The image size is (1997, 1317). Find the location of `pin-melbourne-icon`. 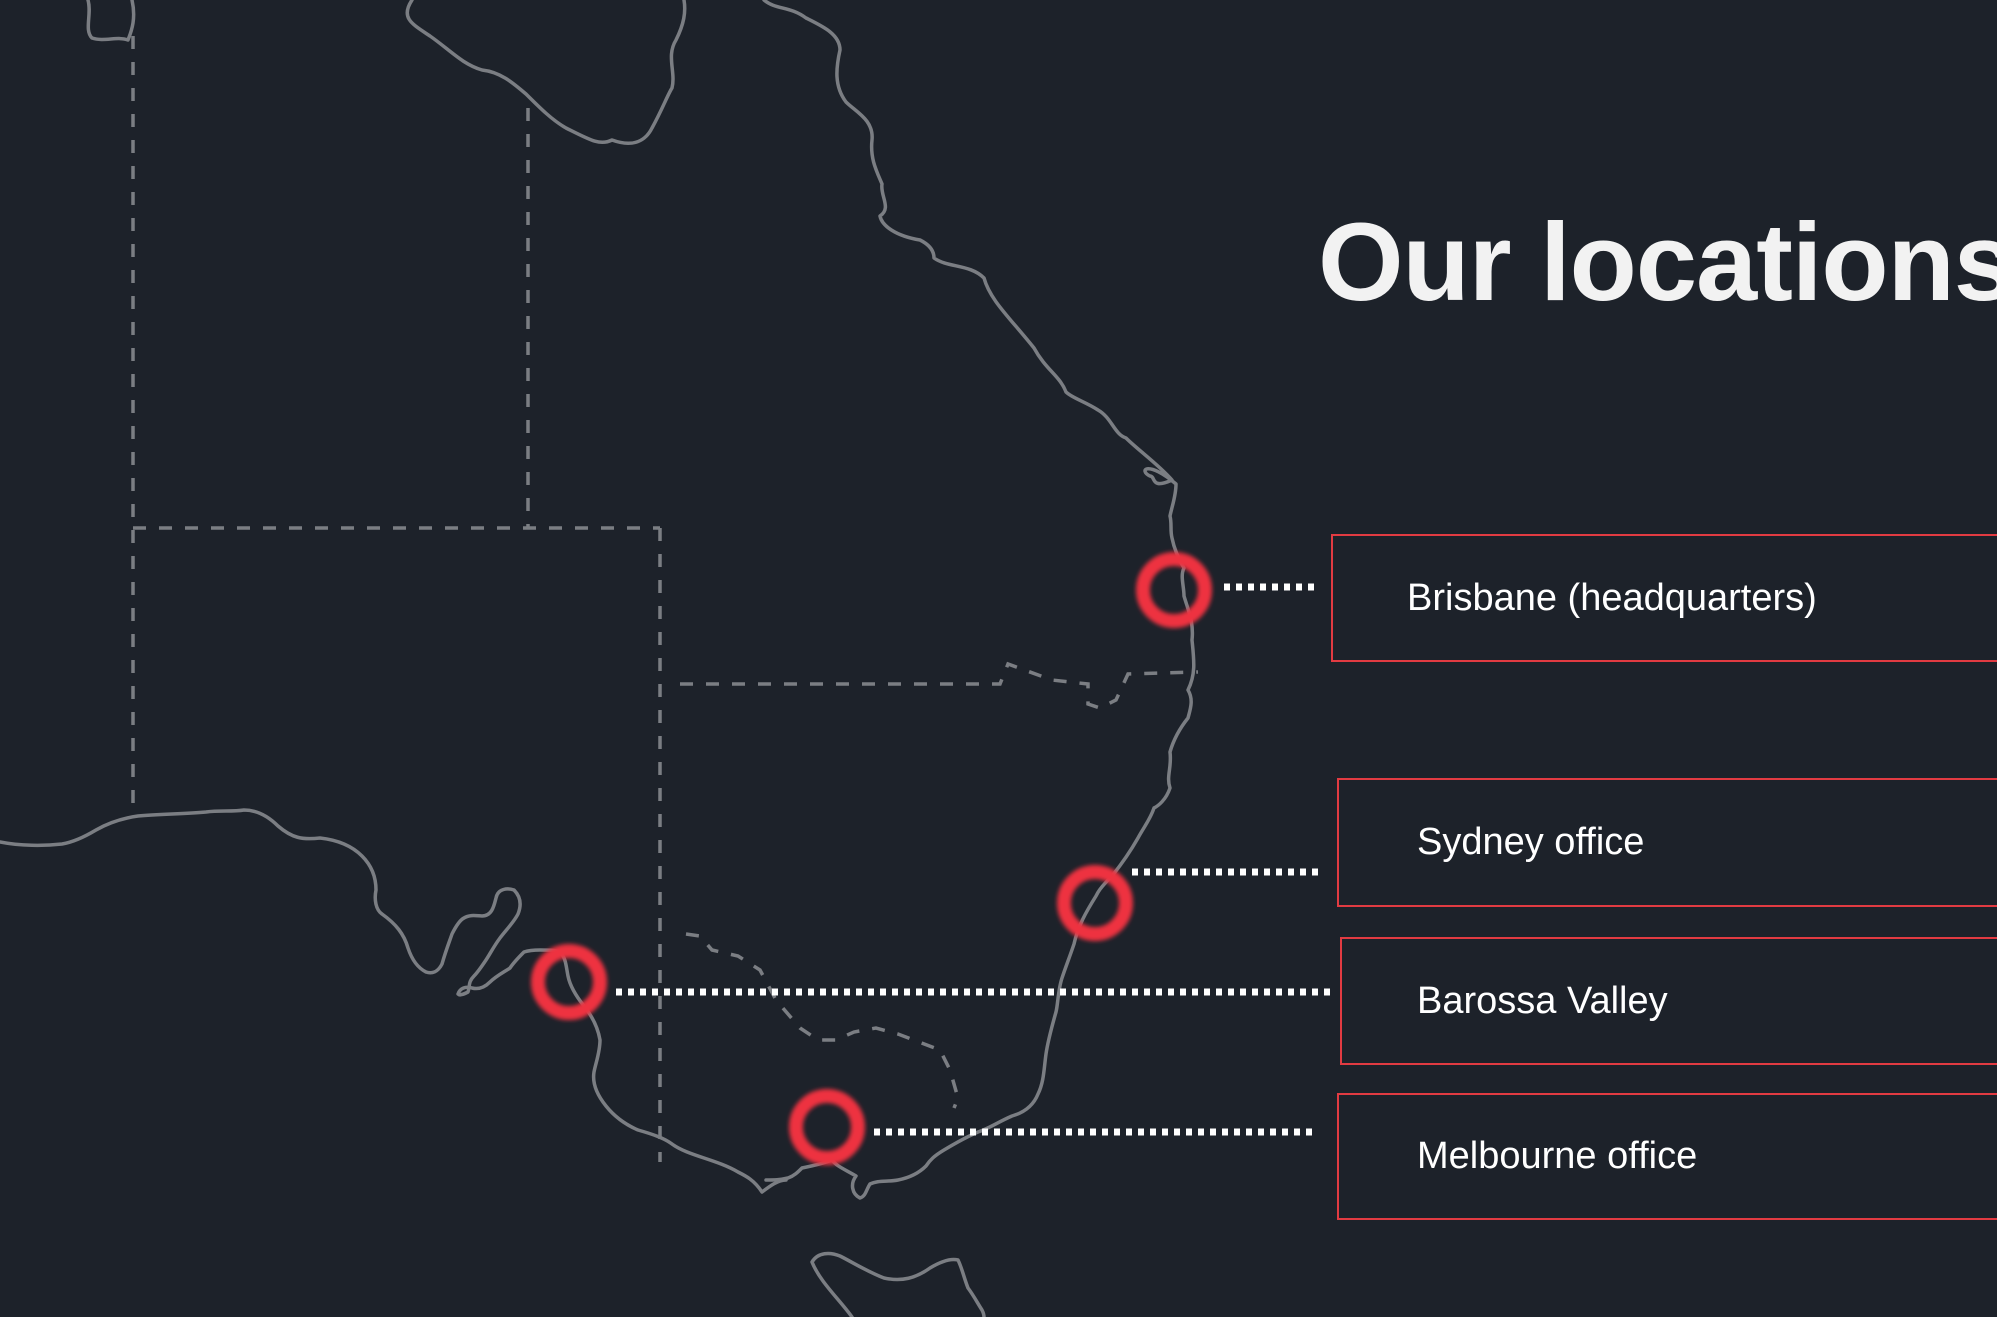

pin-melbourne-icon is located at coordinates (827, 1127).